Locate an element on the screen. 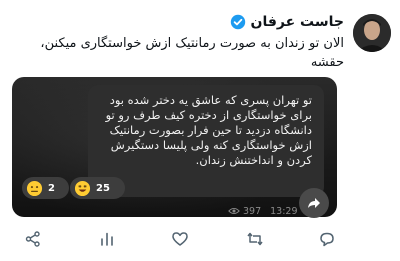 Image resolution: width=400 pixels, height=261 pixels. avatar-photo is located at coordinates (372, 33).